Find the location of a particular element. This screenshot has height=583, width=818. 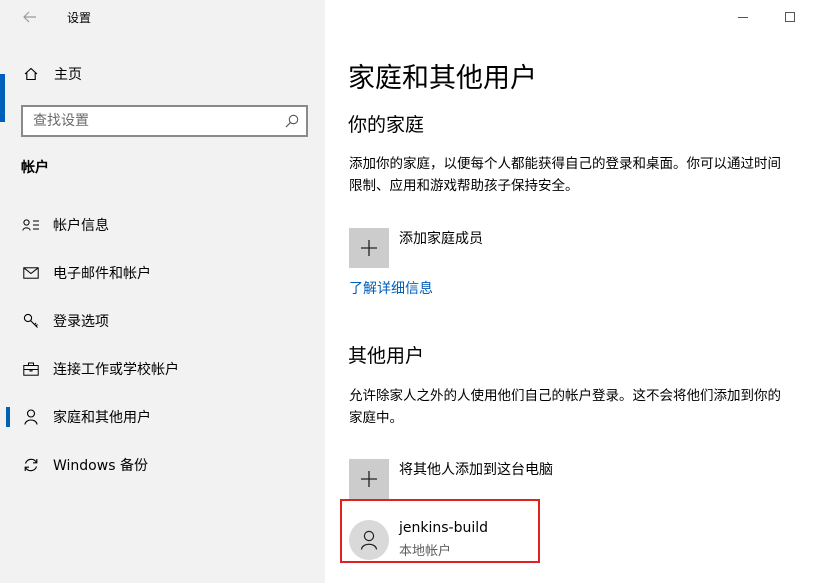

home-icon is located at coordinates (31, 74).